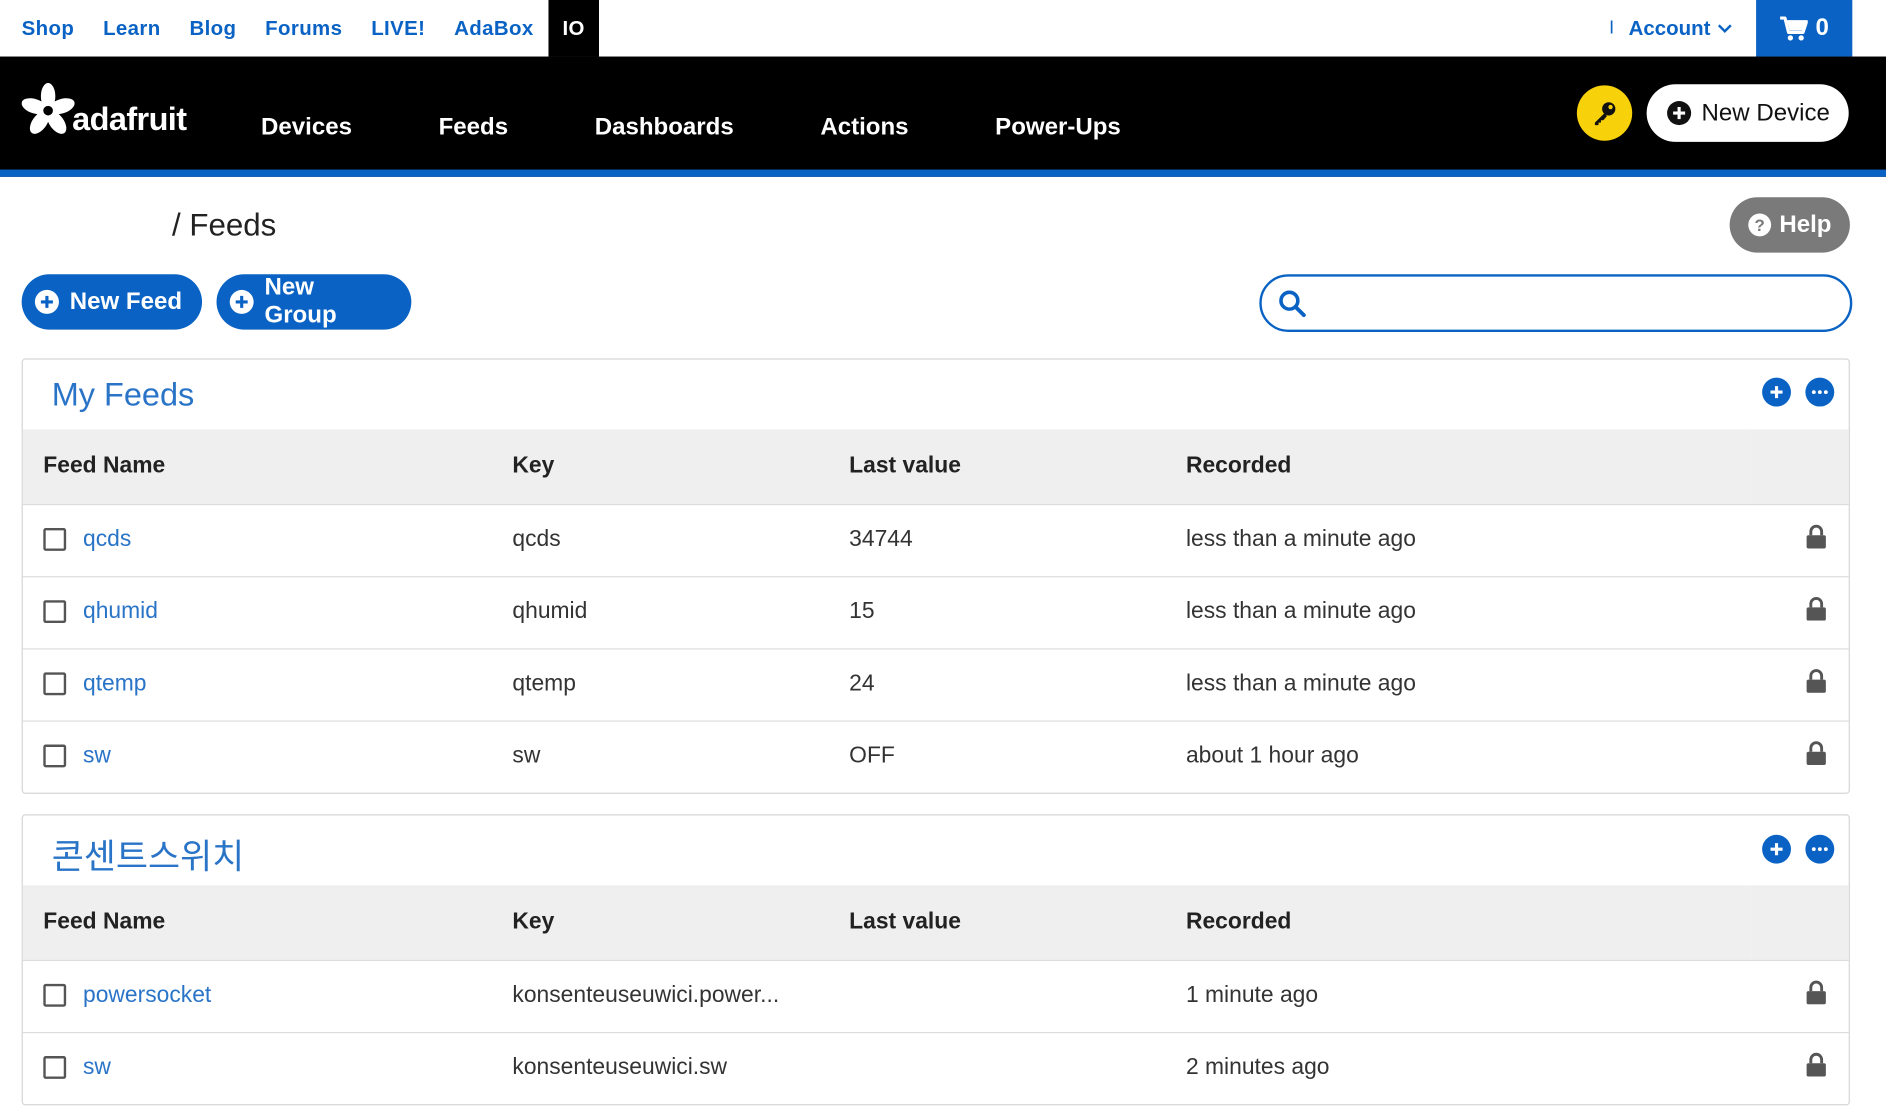  What do you see at coordinates (107, 539) in the screenshot?
I see `feed-name-link: qcds` at bounding box center [107, 539].